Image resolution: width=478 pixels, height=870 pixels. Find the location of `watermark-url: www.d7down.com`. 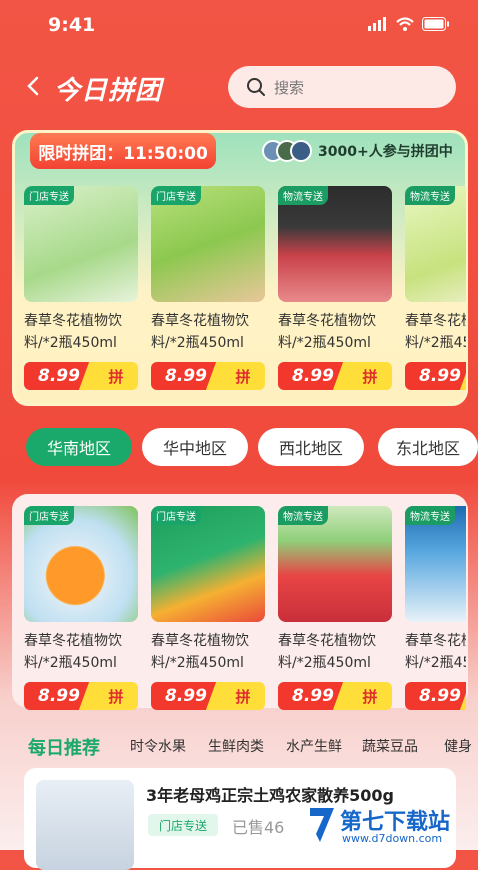

watermark-url: www.d7down.com is located at coordinates (392, 838).